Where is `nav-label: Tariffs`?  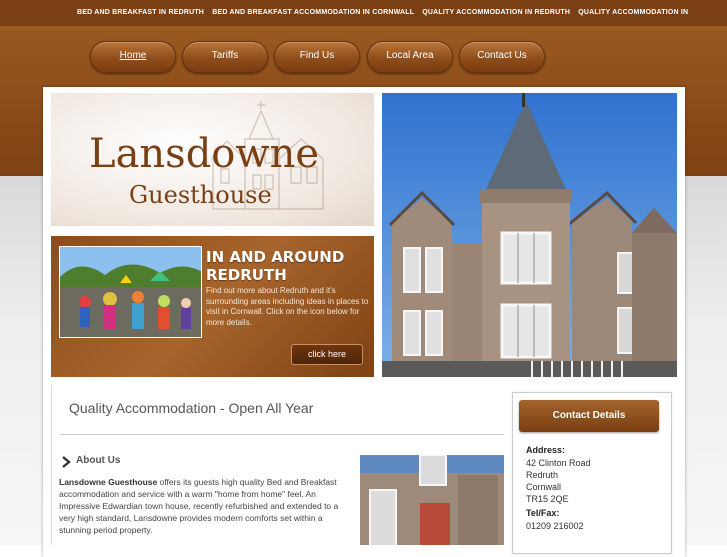
nav-label: Tariffs is located at coordinates (225, 55).